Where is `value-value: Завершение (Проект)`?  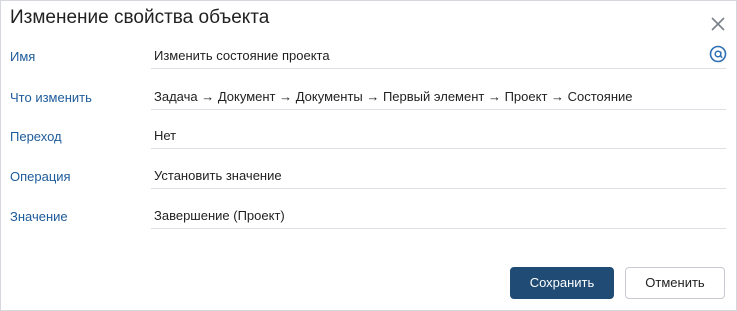
value-value: Завершение (Проект) is located at coordinates (219, 215).